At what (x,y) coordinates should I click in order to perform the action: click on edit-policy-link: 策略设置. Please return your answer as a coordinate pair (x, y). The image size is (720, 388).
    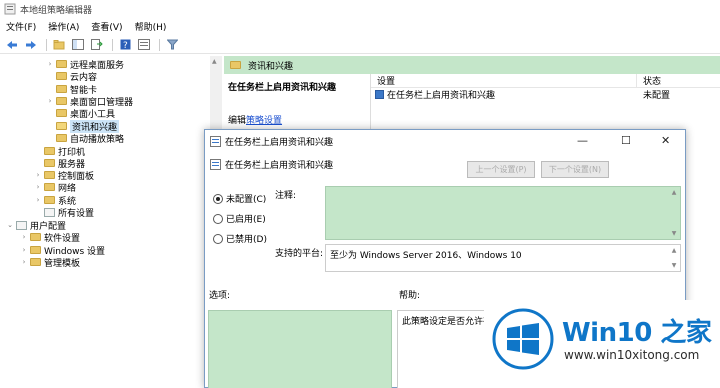
    Looking at the image, I should click on (264, 121).